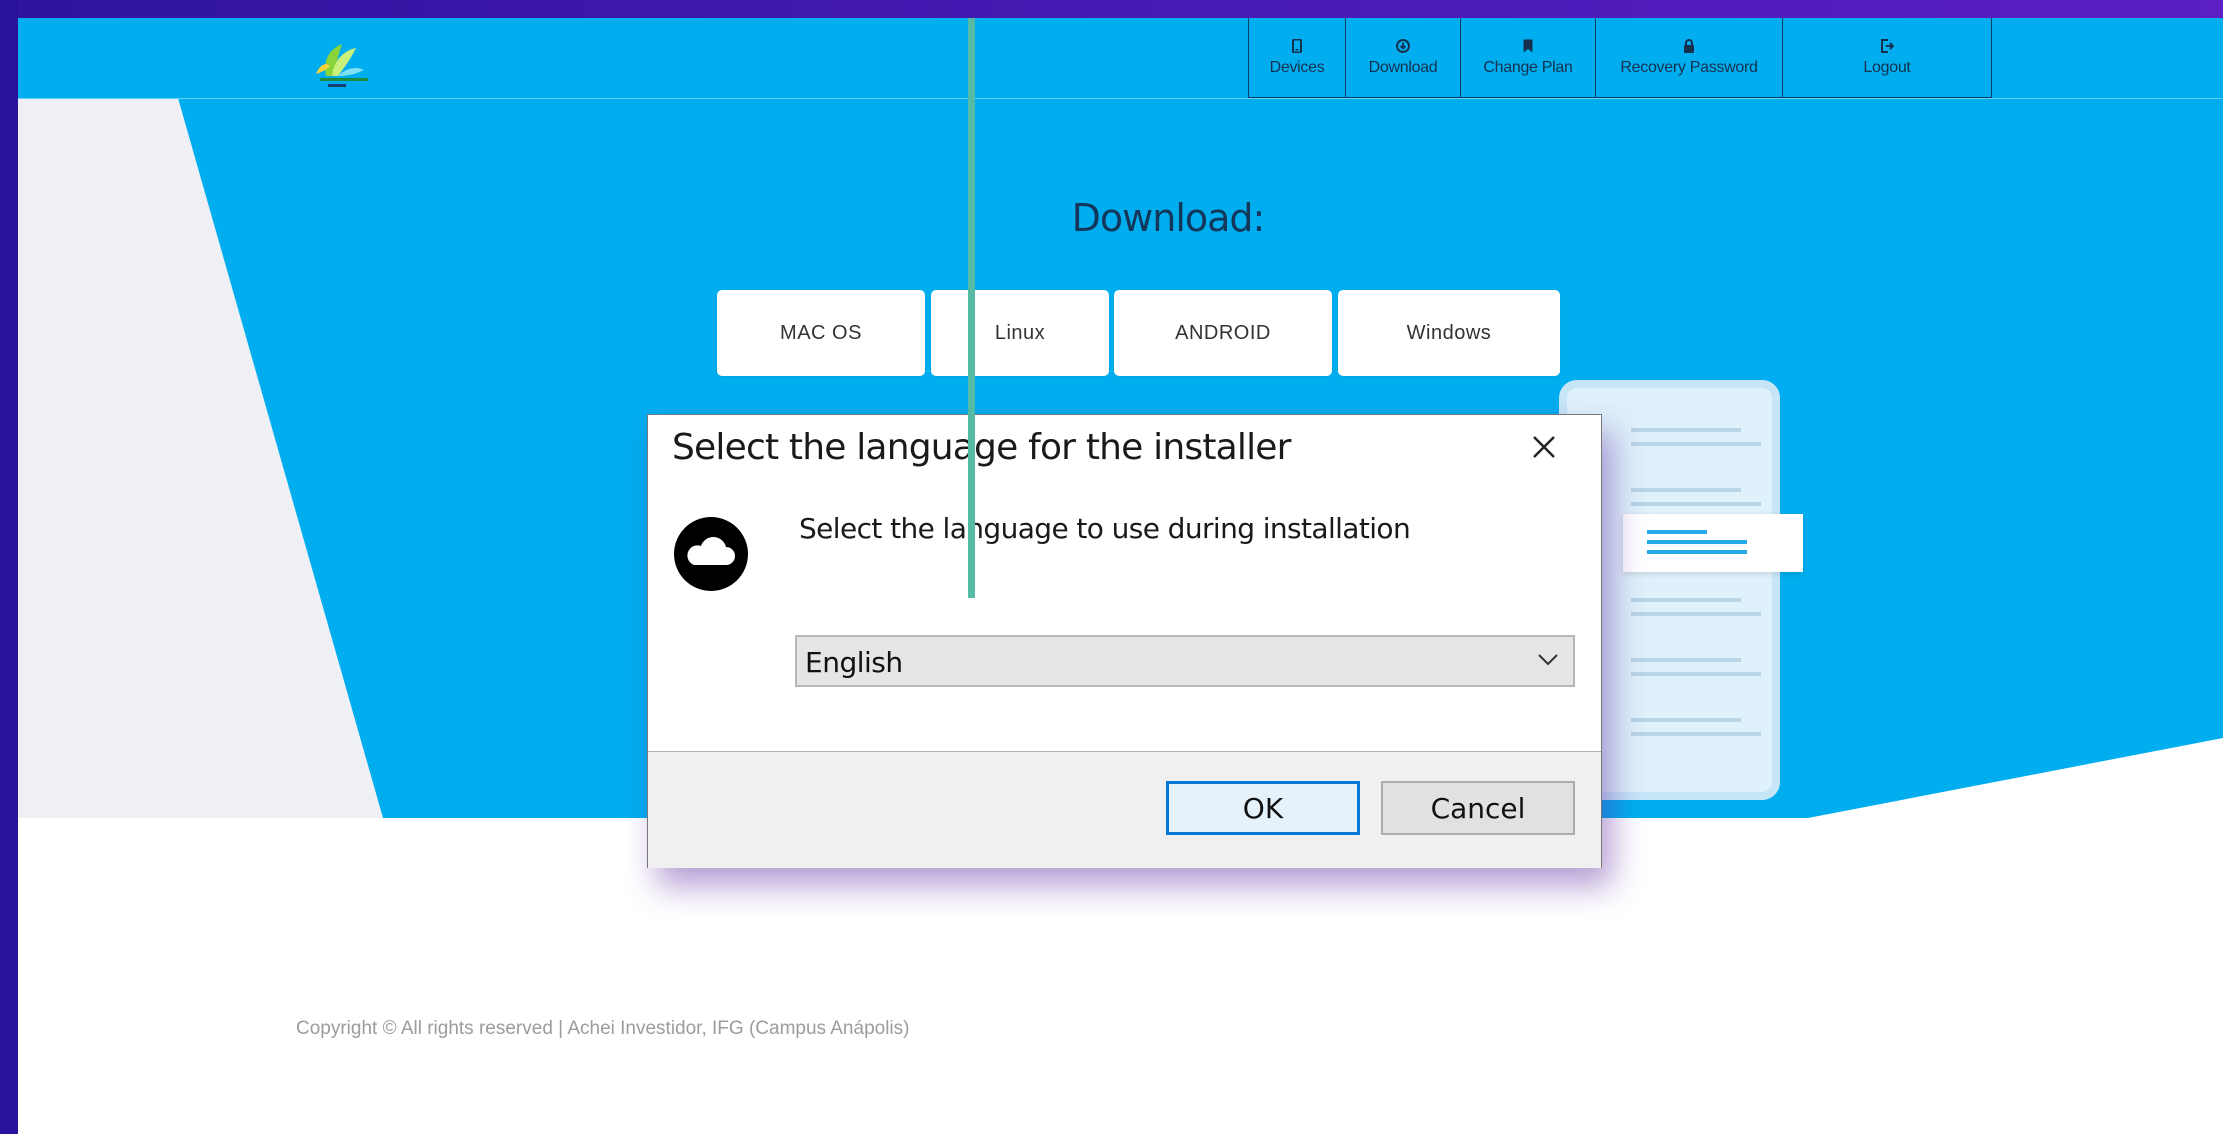 This screenshot has height=1134, width=2223. What do you see at coordinates (1689, 67) in the screenshot?
I see `nav-recovery-password-label: Recovery Password` at bounding box center [1689, 67].